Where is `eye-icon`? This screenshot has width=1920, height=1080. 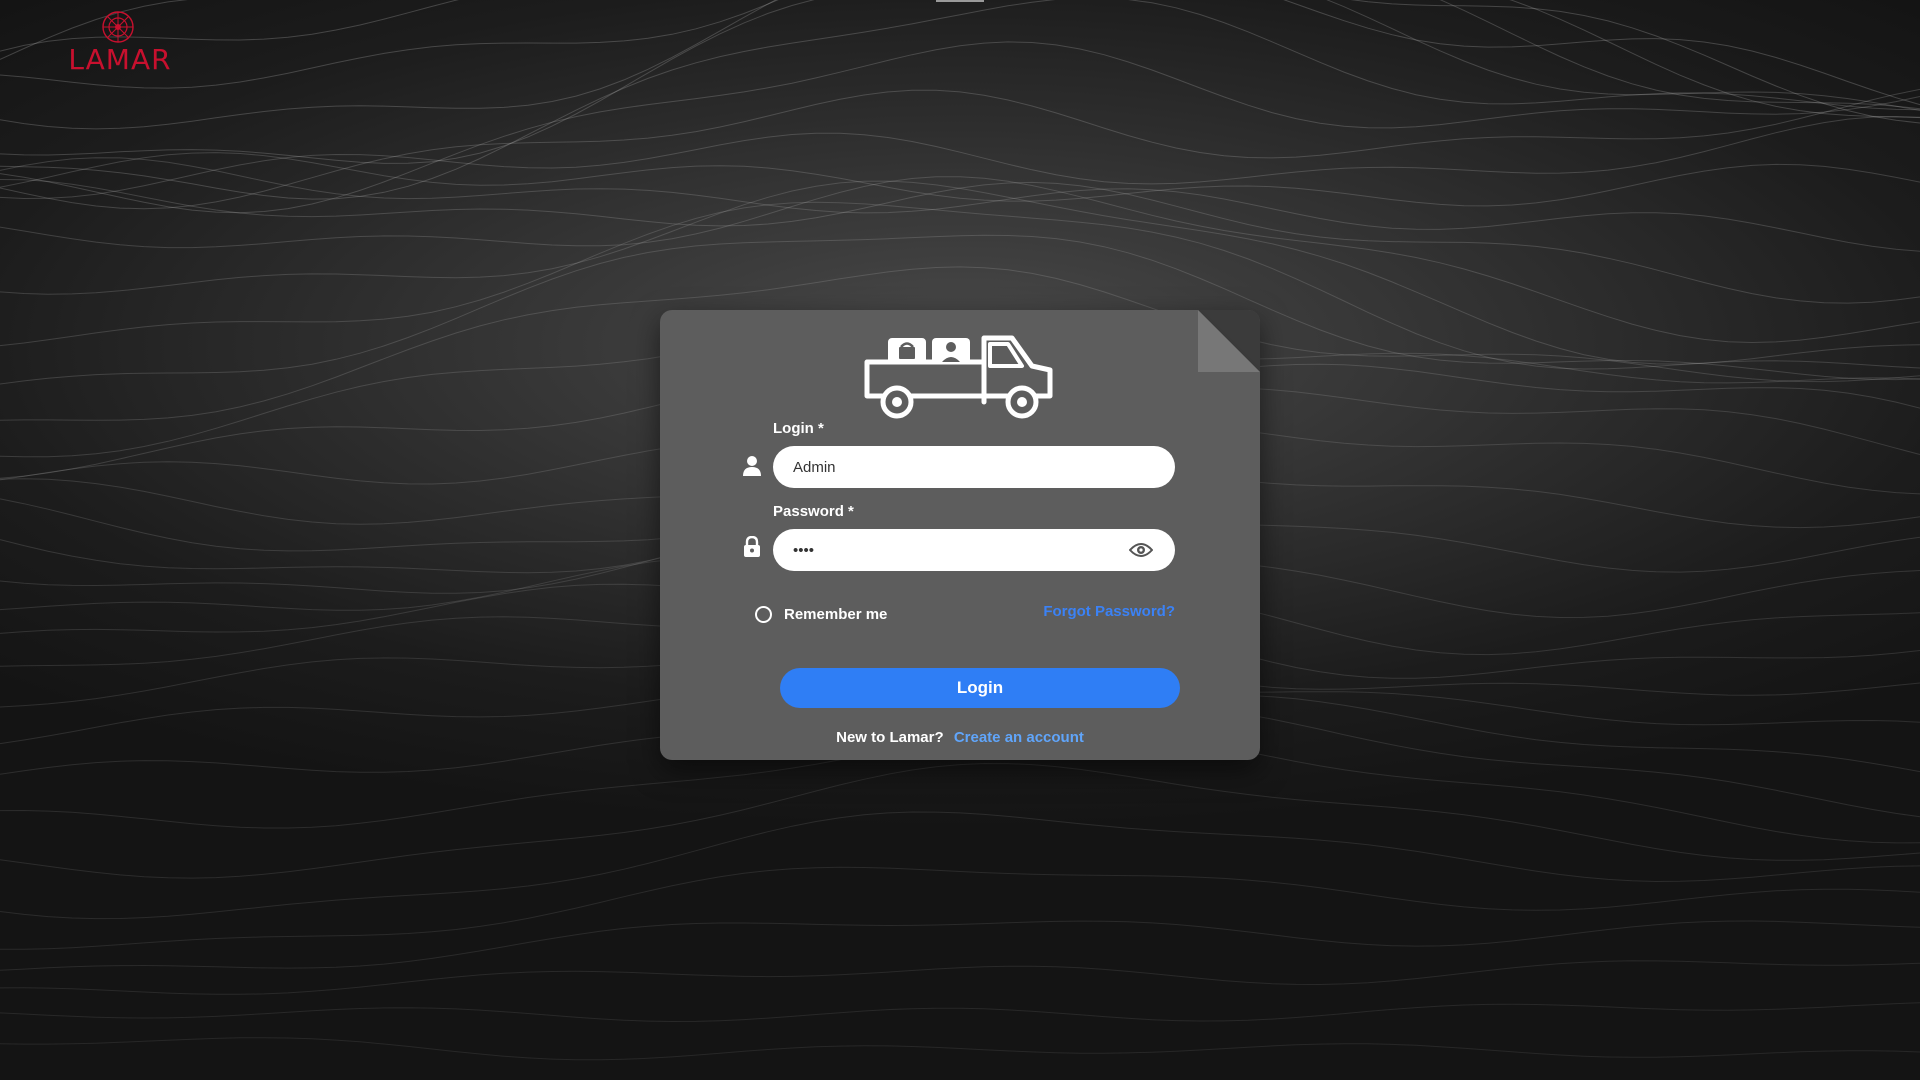 eye-icon is located at coordinates (1141, 550).